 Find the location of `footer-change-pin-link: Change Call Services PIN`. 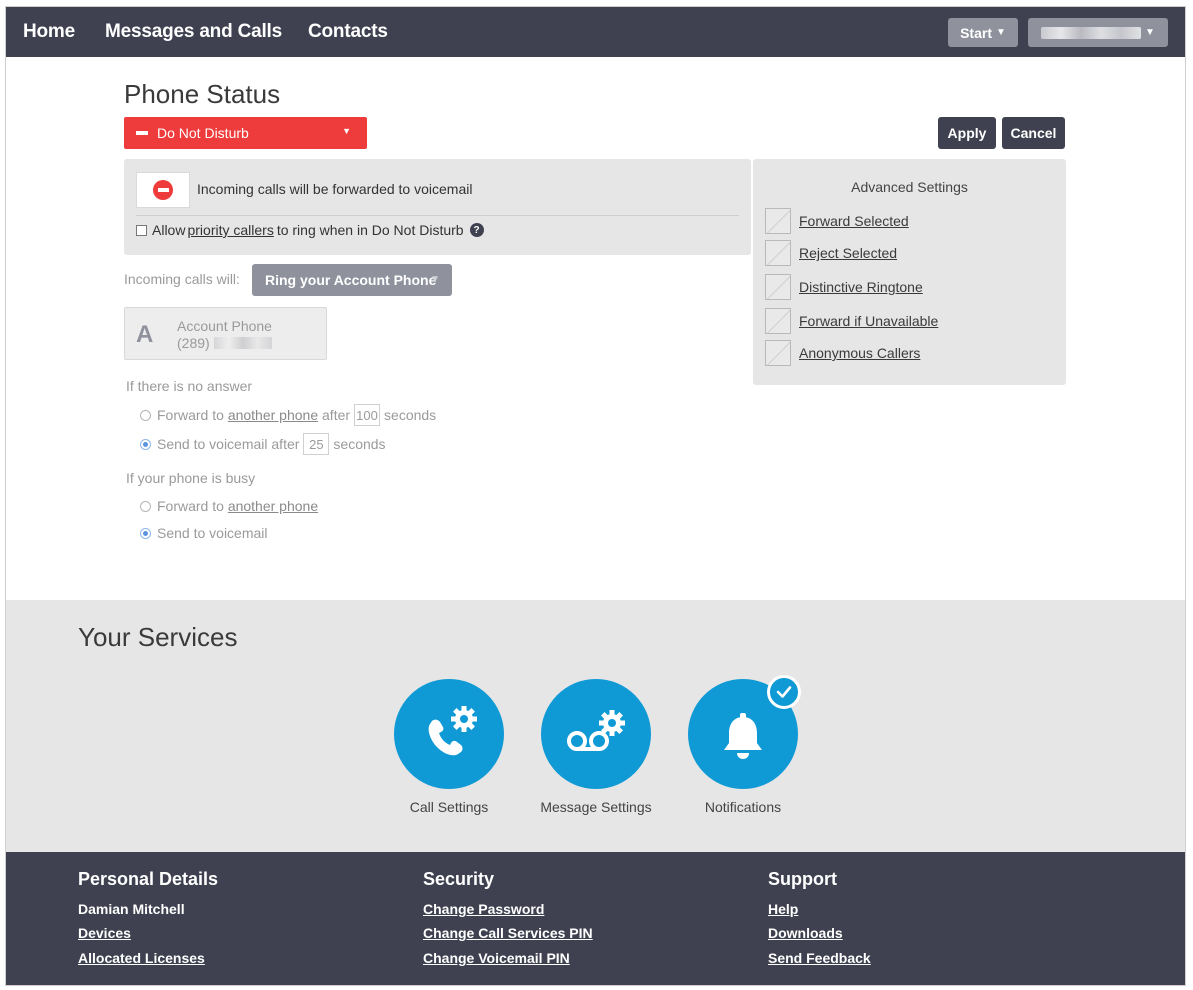

footer-change-pin-link: Change Call Services PIN is located at coordinates (508, 933).